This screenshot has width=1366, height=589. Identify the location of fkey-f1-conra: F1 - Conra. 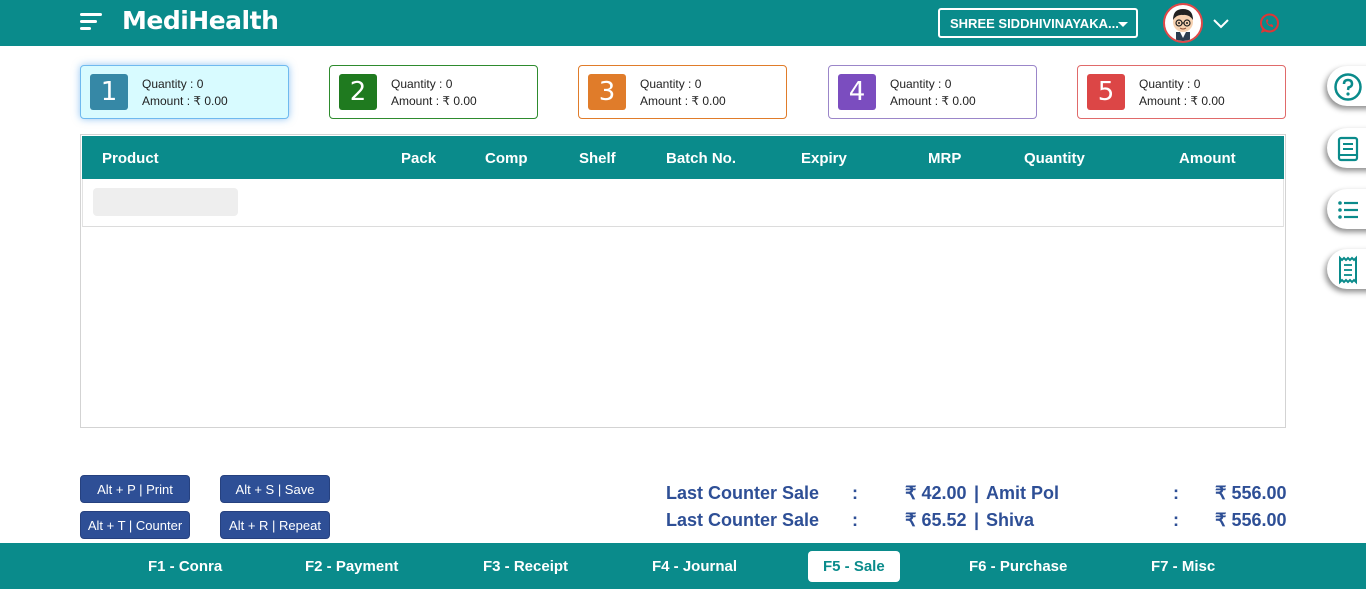
(185, 566).